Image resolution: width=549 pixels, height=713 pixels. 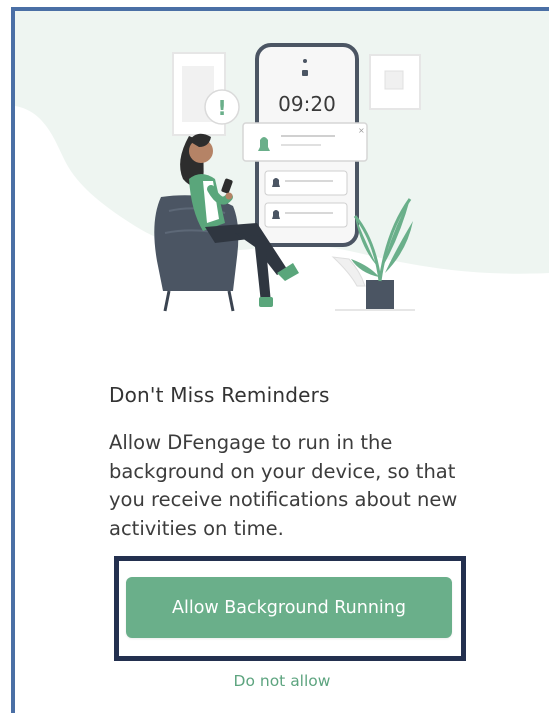 What do you see at coordinates (307, 104) in the screenshot?
I see `phone-clock: 09:20` at bounding box center [307, 104].